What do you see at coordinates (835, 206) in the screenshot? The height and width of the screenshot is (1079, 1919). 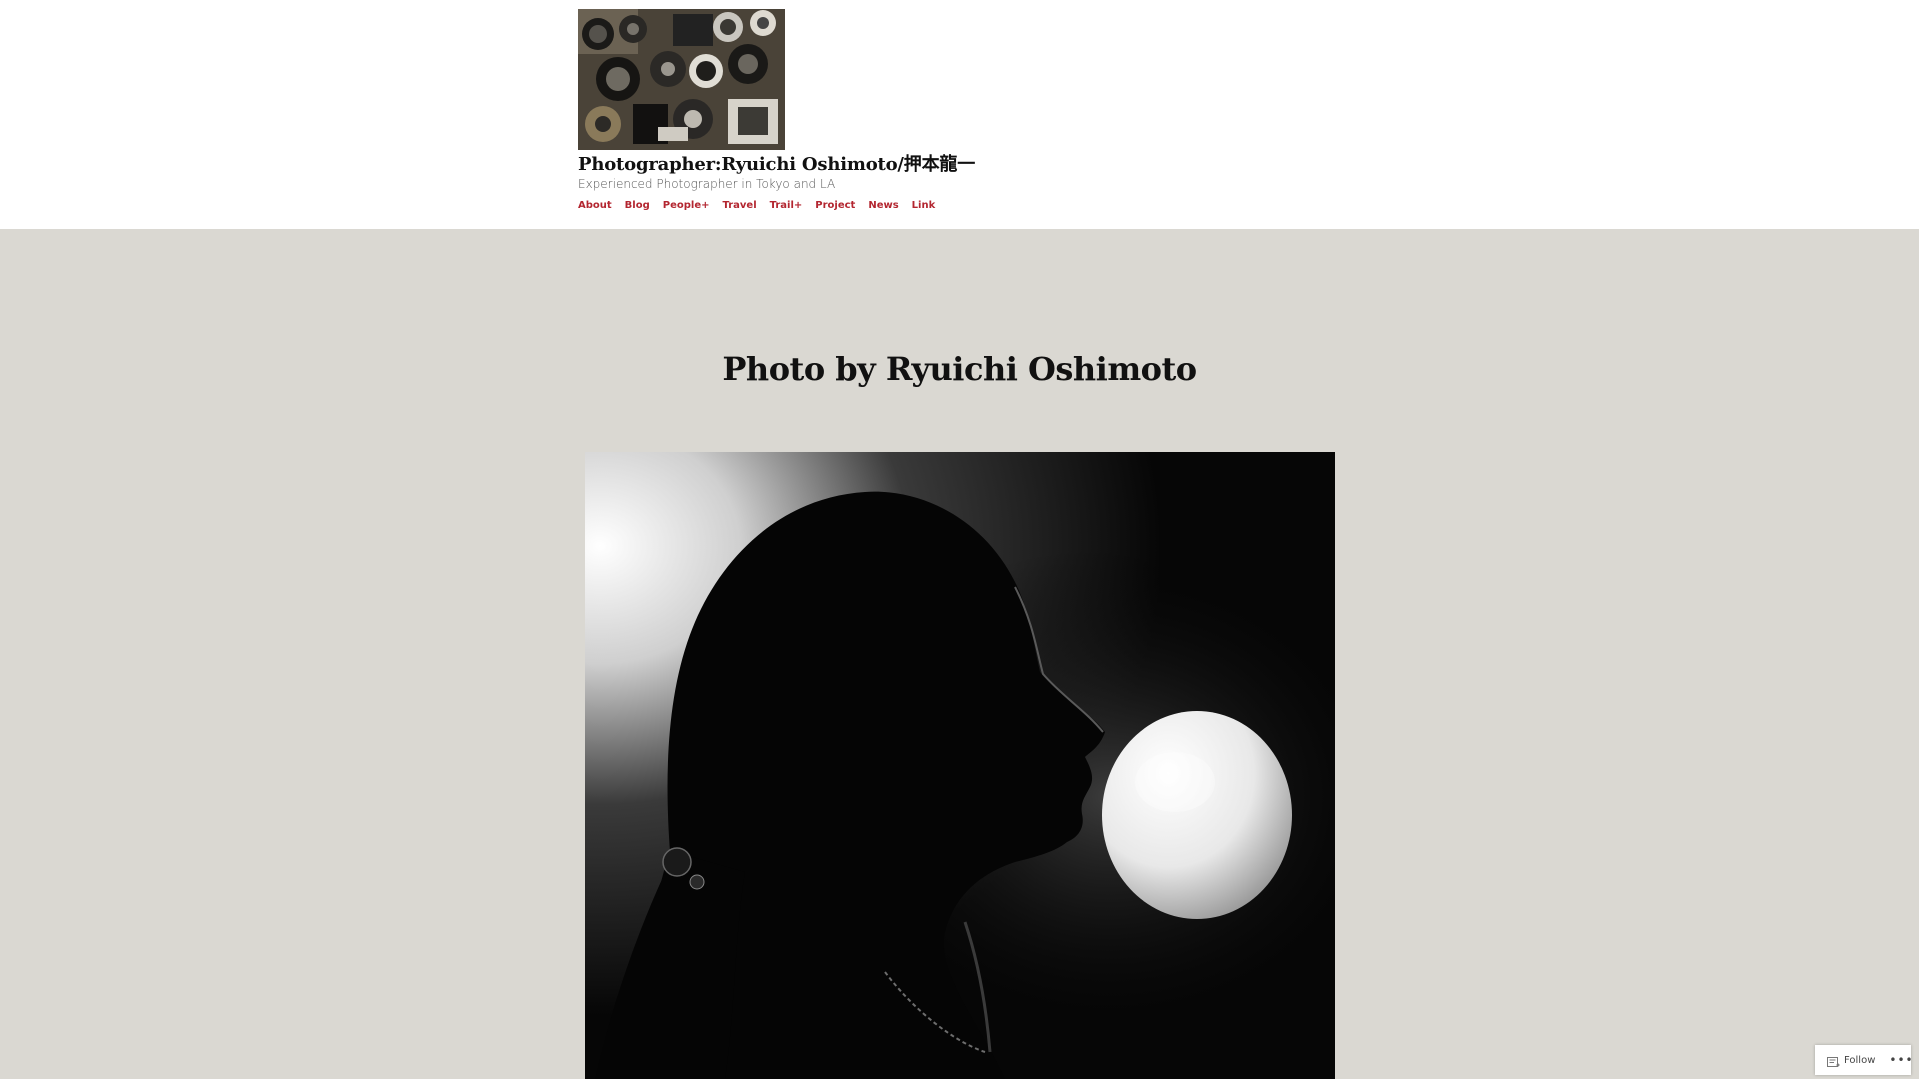 I see `nav-item-project: Project` at bounding box center [835, 206].